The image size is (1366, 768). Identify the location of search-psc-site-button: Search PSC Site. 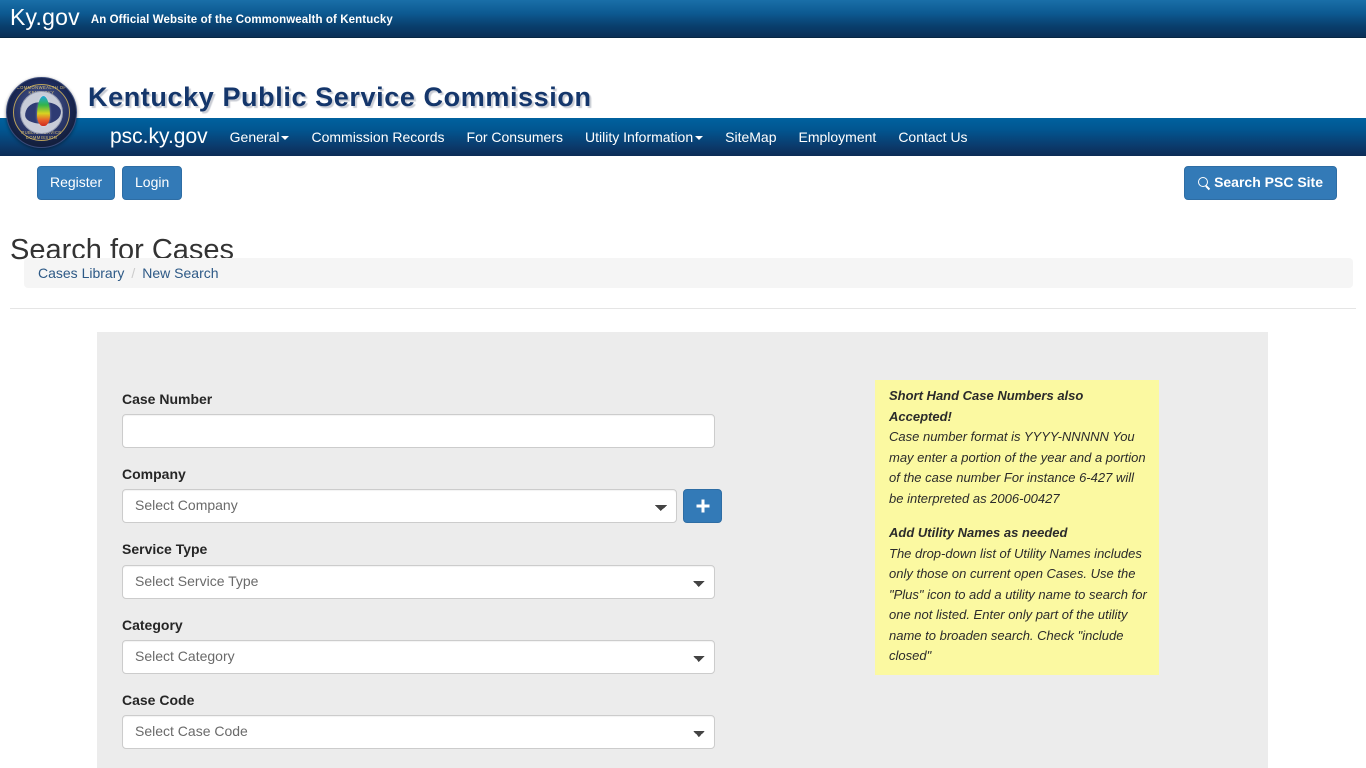
(1260, 183).